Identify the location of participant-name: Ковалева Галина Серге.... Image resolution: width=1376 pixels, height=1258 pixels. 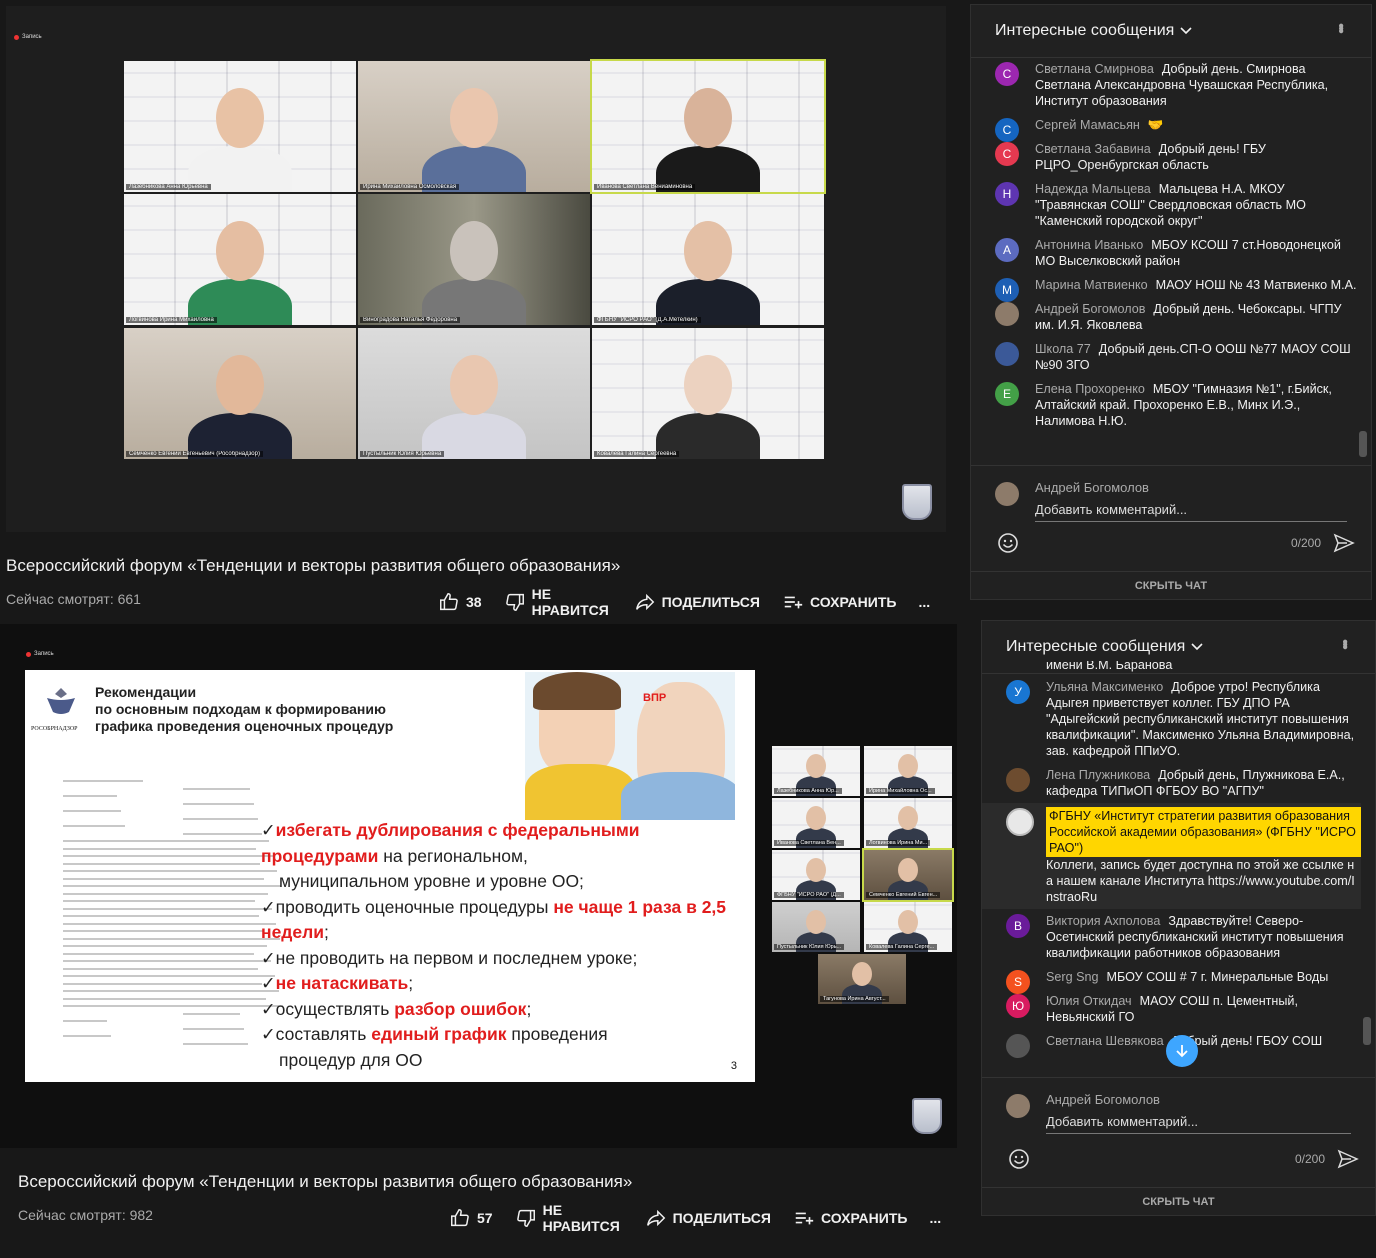
(902, 947).